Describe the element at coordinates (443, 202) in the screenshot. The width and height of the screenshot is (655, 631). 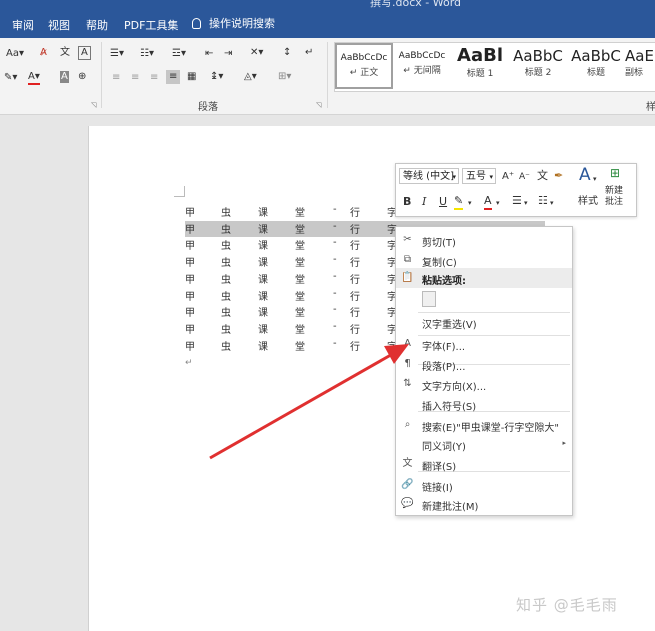
I see `underline-button: U` at that location.